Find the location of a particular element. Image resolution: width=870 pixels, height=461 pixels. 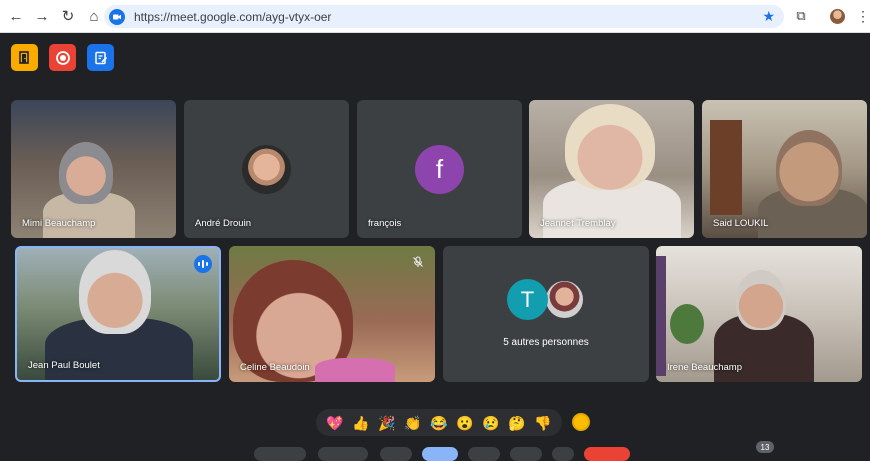

participant-avatar: T is located at coordinates (527, 299).